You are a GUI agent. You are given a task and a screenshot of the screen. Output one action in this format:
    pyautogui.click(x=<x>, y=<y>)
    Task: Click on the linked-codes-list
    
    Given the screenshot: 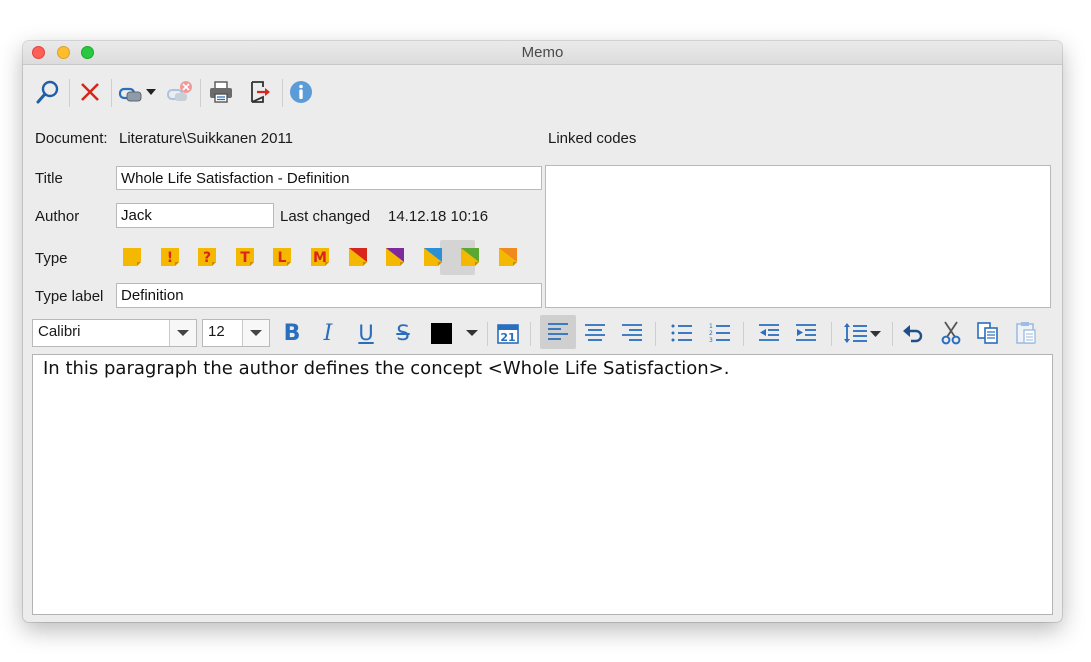 What is the action you would take?
    pyautogui.click(x=798, y=236)
    